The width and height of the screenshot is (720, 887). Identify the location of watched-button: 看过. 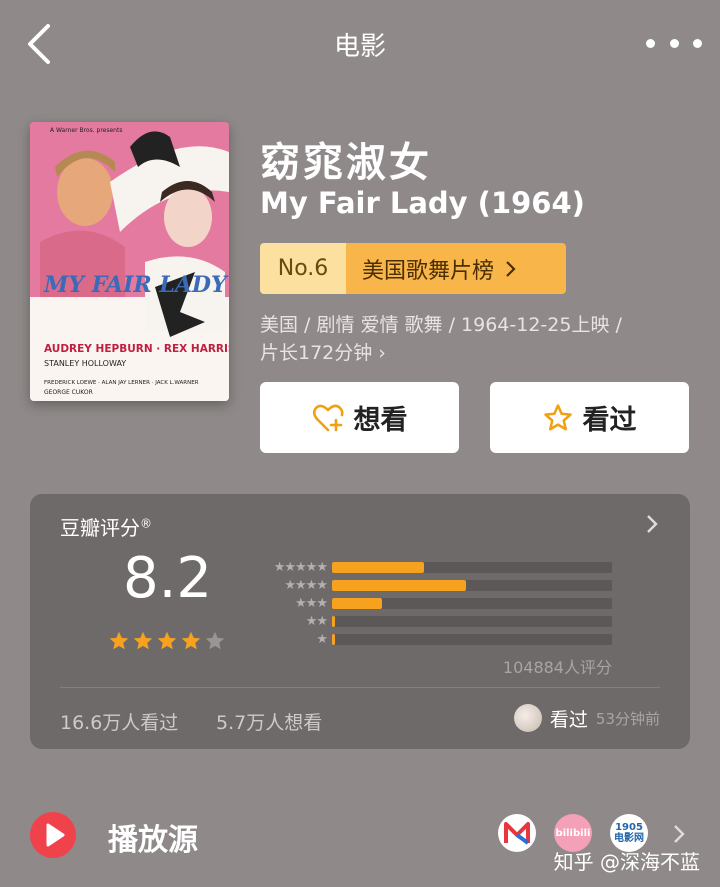
(589, 417).